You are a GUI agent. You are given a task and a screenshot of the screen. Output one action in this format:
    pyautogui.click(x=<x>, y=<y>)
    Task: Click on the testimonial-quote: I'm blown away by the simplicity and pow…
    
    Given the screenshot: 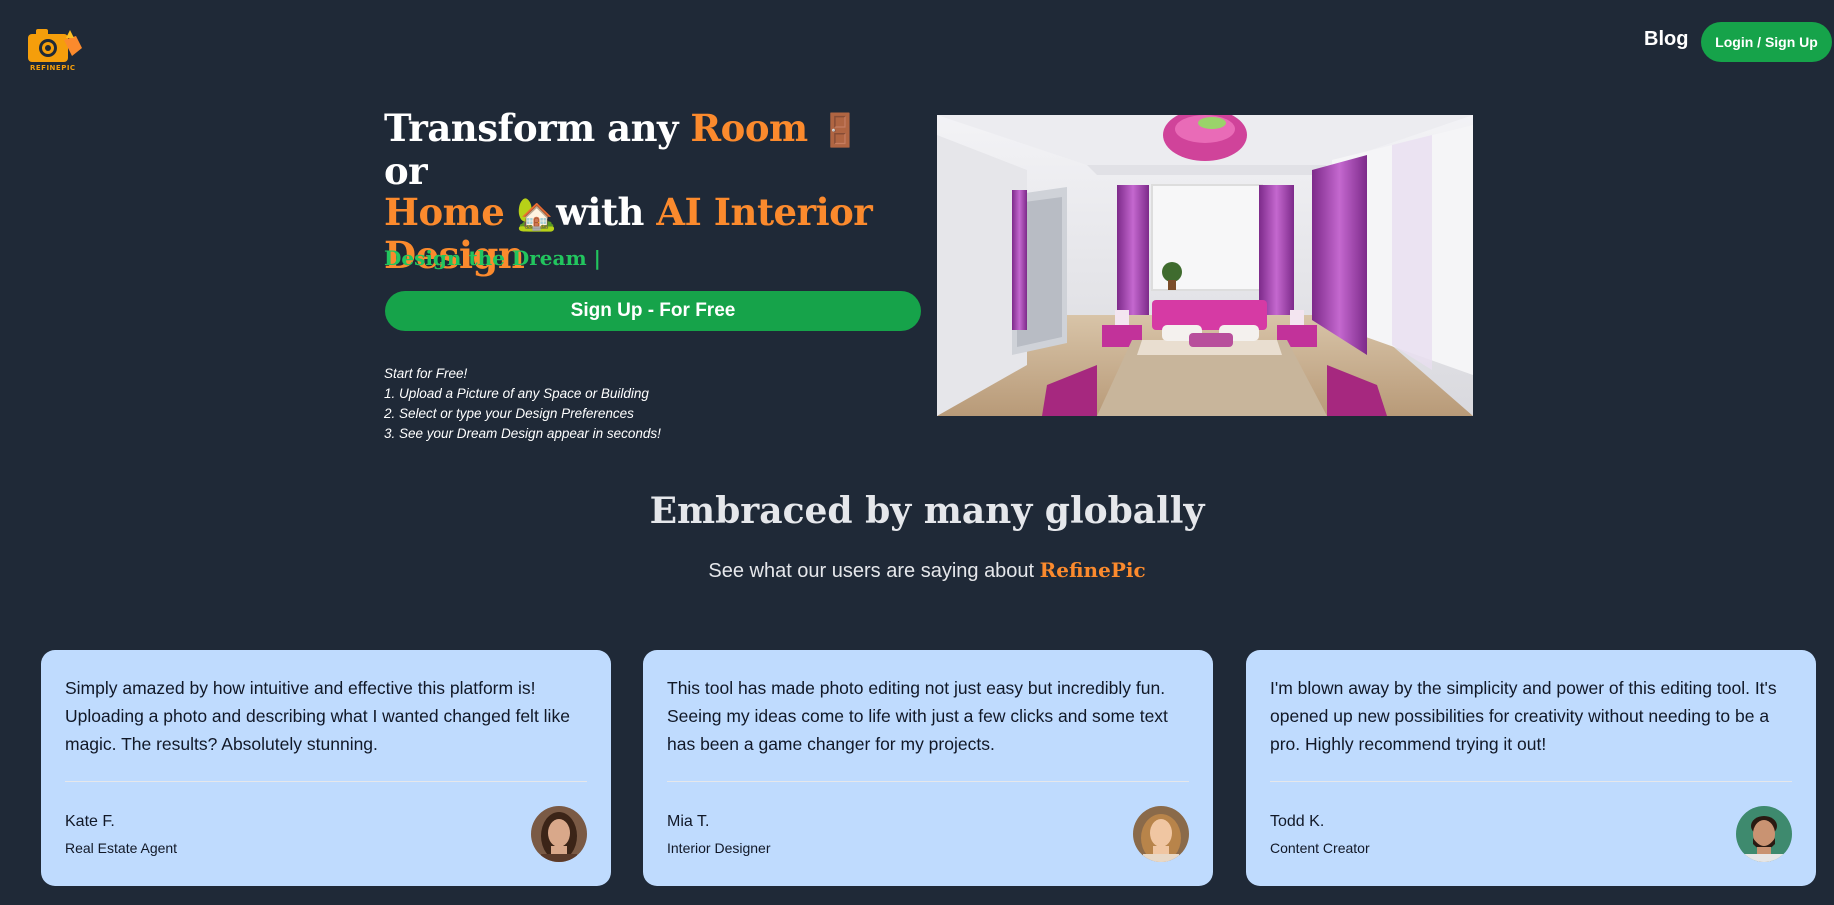 What is the action you would take?
    pyautogui.click(x=1523, y=716)
    